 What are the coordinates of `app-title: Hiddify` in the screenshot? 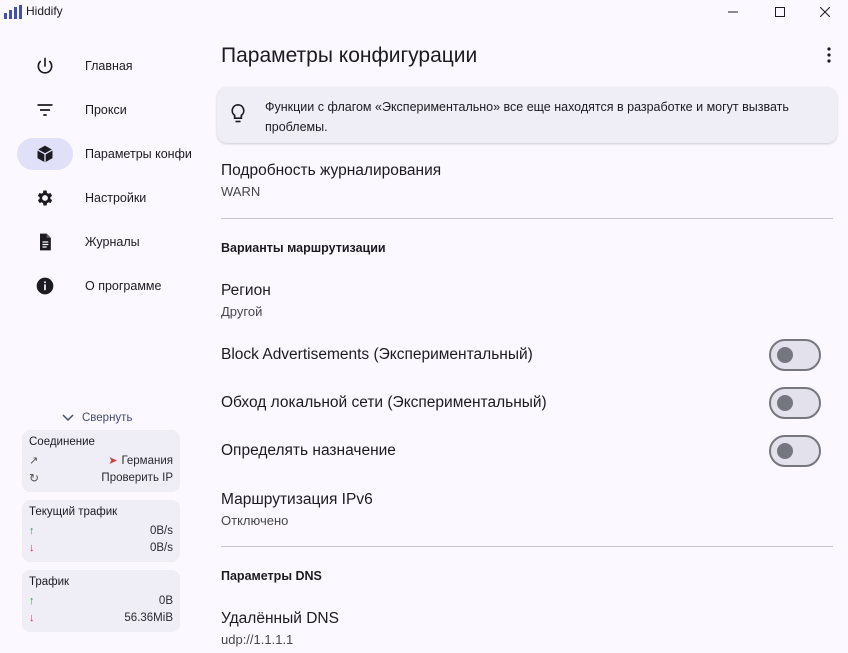 It's located at (44, 11).